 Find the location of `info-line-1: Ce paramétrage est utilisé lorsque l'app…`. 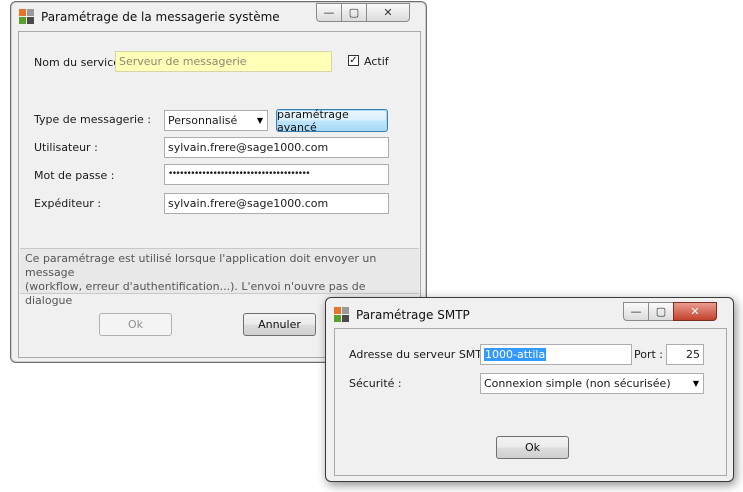

info-line-1: Ce paramétrage est utilisé lorsque l'app… is located at coordinates (201, 265).